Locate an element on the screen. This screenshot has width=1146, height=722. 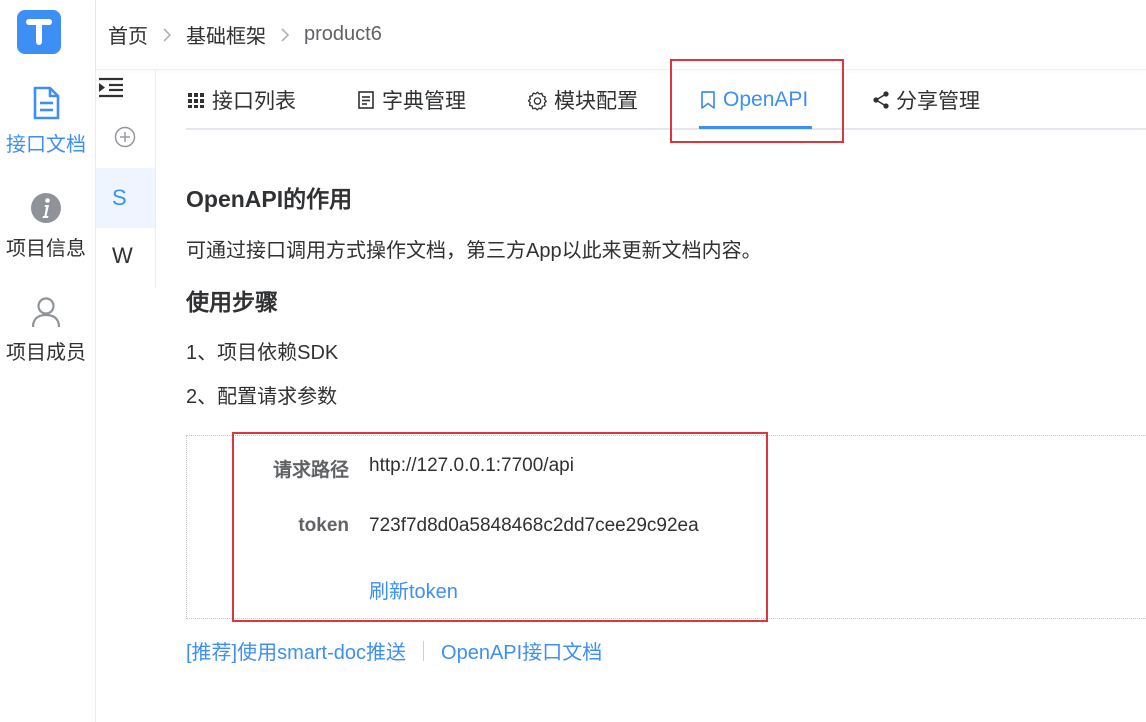
share-icon is located at coordinates (881, 100).